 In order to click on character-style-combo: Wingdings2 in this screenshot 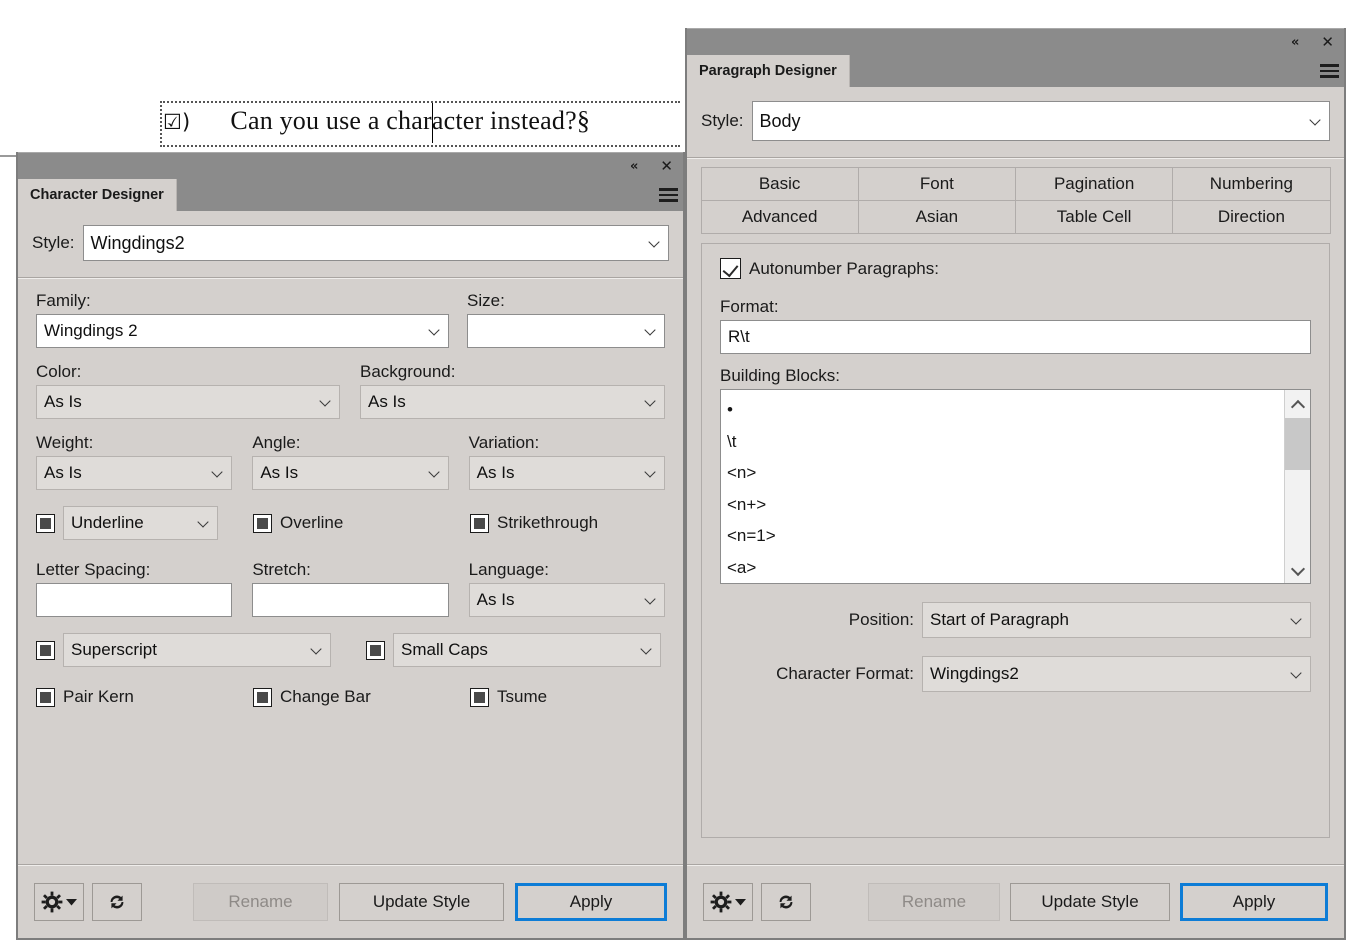, I will do `click(375, 243)`.